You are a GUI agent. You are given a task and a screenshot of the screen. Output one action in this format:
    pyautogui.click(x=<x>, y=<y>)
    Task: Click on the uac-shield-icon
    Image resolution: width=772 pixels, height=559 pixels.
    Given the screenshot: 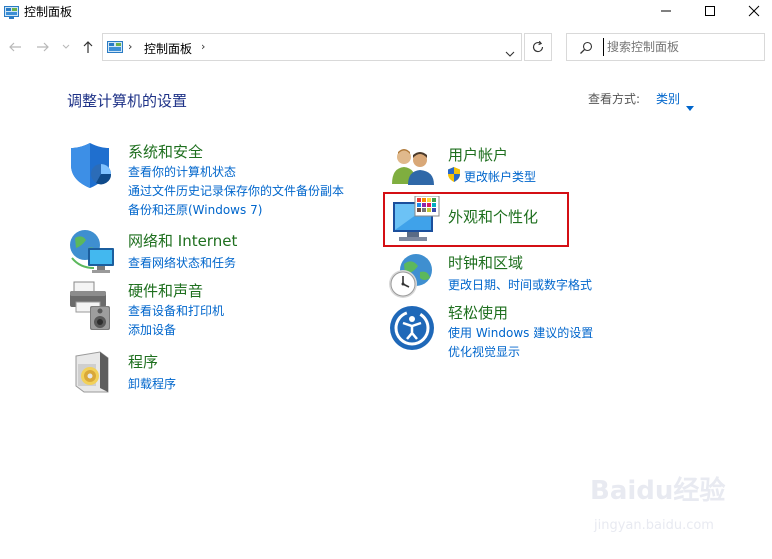 What is the action you would take?
    pyautogui.click(x=454, y=176)
    